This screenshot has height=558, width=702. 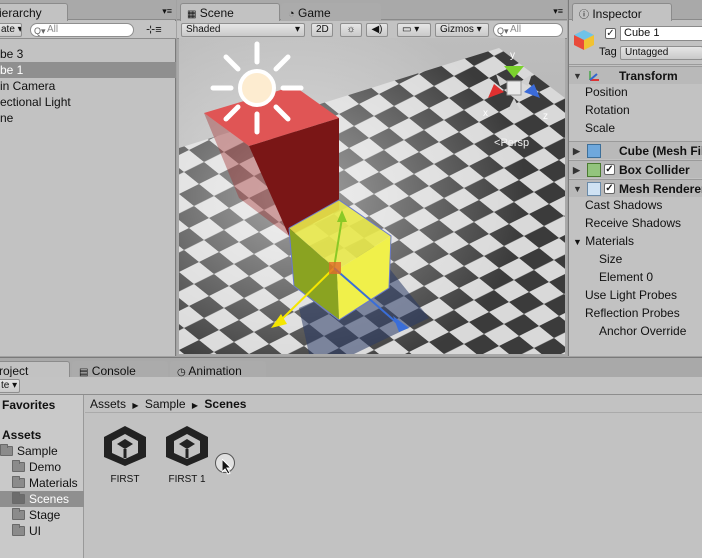 What do you see at coordinates (661, 33) in the screenshot?
I see `object-name-field: Cube 1` at bounding box center [661, 33].